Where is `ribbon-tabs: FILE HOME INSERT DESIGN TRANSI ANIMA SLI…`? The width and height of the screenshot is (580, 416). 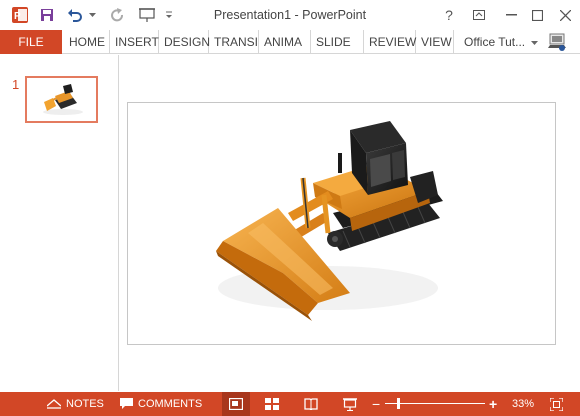 ribbon-tabs: FILE HOME INSERT DESIGN TRANSI ANIMA SLI… is located at coordinates (290, 51).